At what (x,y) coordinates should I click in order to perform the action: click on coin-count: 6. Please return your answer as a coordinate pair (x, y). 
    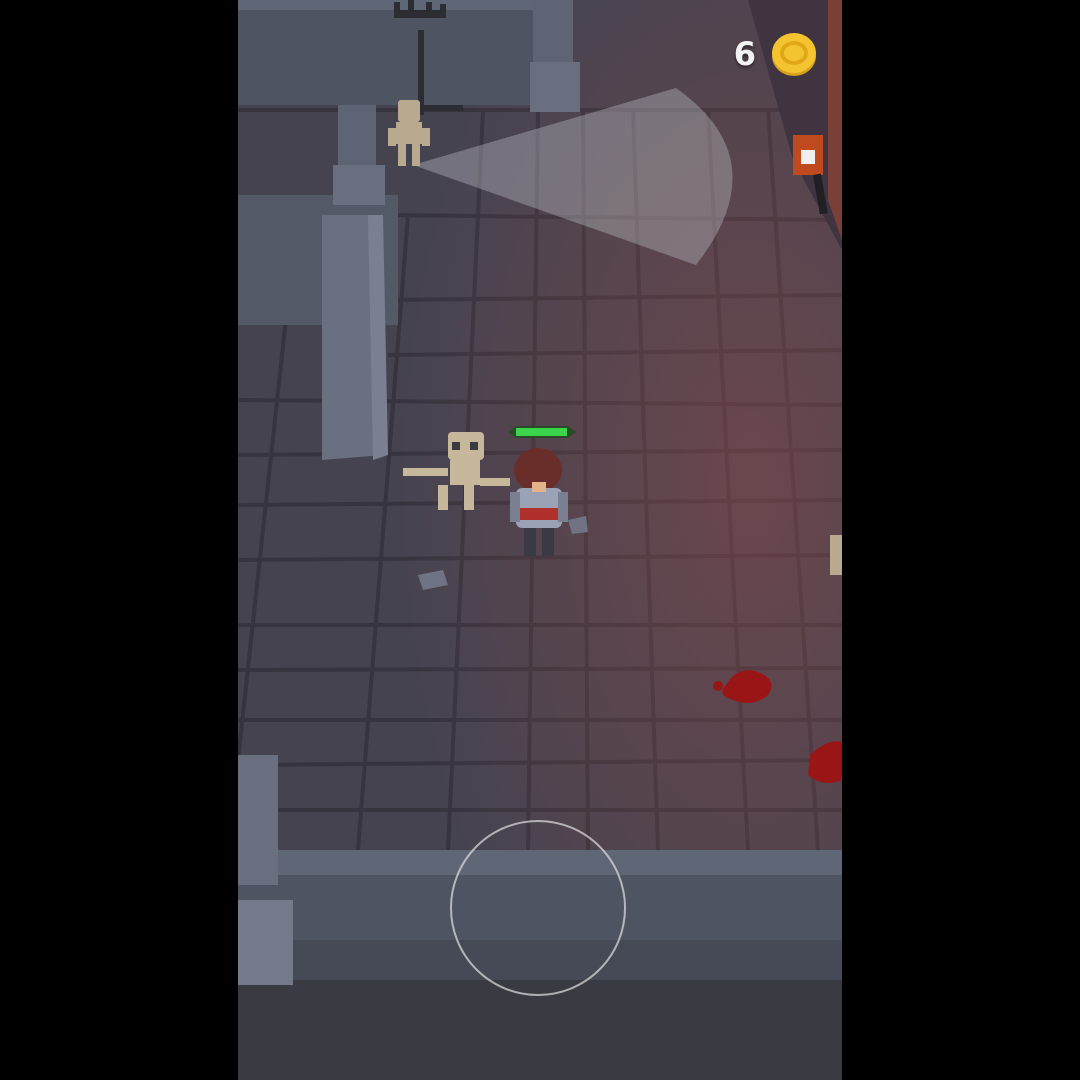
    Looking at the image, I should click on (744, 54).